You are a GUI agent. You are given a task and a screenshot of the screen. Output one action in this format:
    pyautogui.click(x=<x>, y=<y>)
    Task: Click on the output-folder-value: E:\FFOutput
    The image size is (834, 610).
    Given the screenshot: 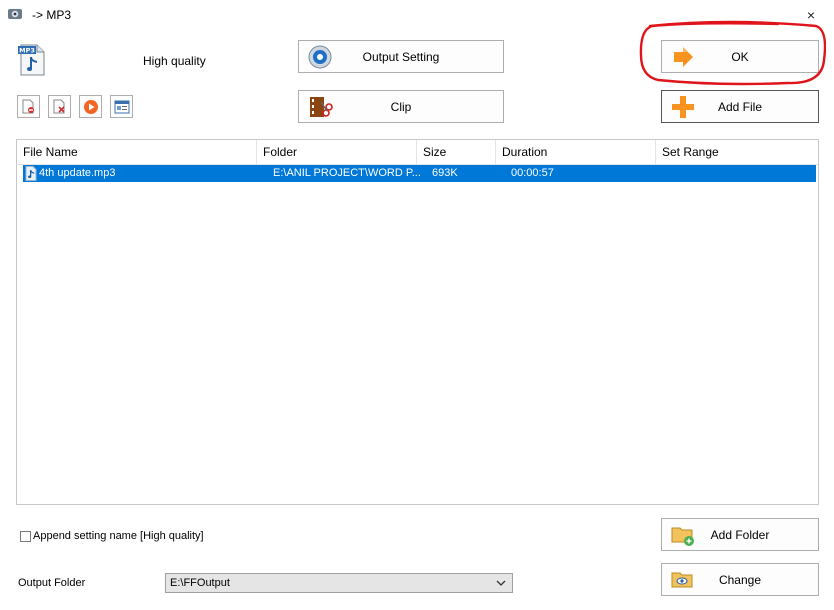 What is the action you would take?
    pyautogui.click(x=200, y=583)
    